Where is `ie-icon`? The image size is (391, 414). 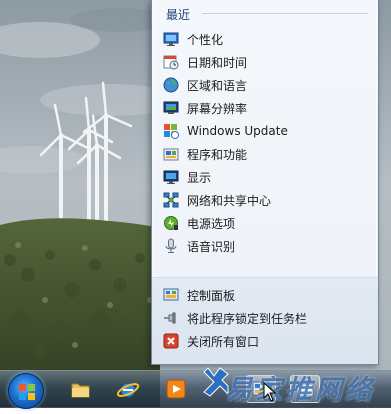
ie-icon is located at coordinates (128, 390).